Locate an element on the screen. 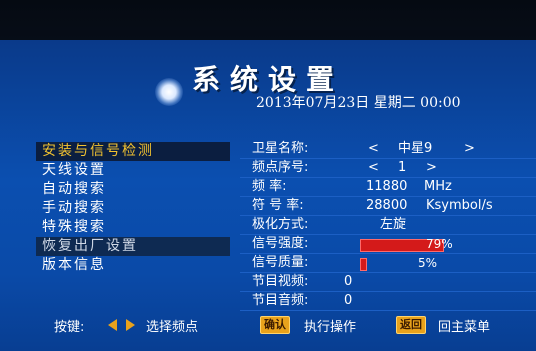 The width and height of the screenshot is (536, 351). date-time: 2013年07月23日 星期二 00:00 is located at coordinates (358, 103).